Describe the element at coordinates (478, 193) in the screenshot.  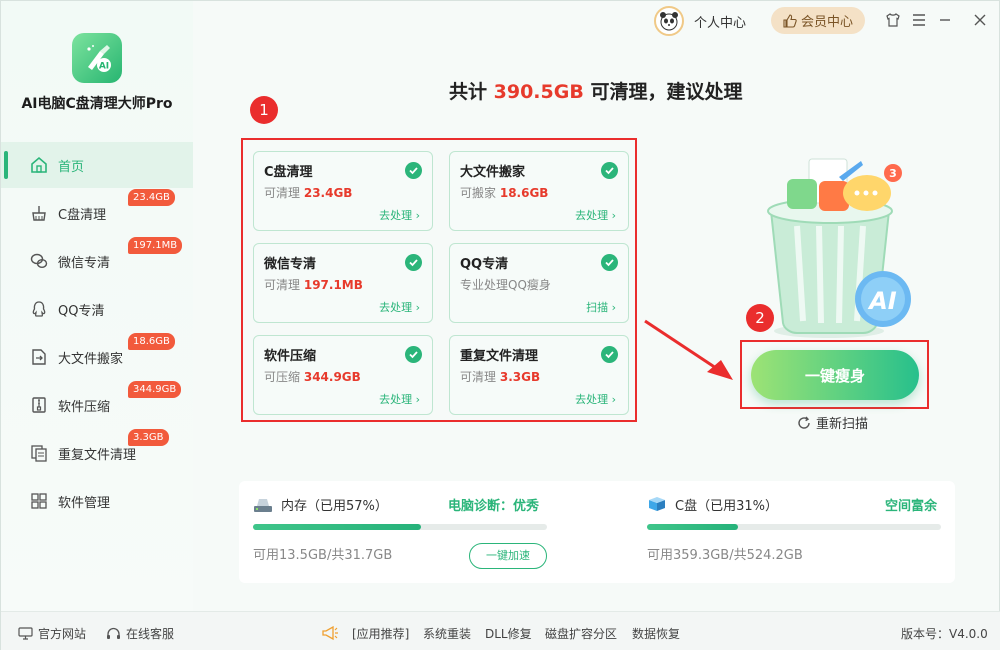
I see `card-desc-label: 可搬家` at that location.